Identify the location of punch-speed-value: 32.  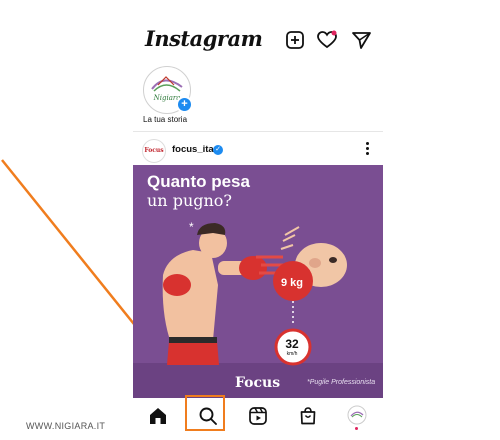
(292, 344).